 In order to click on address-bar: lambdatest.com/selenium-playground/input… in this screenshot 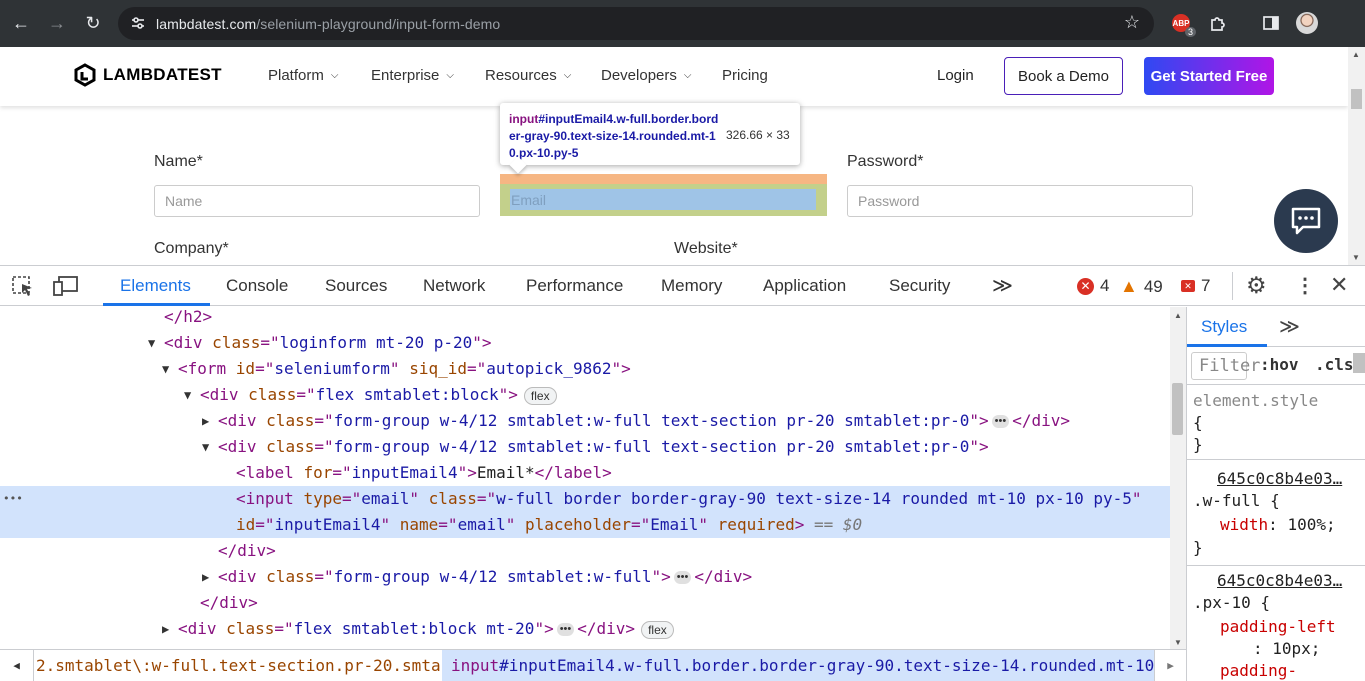, I will do `click(636, 23)`.